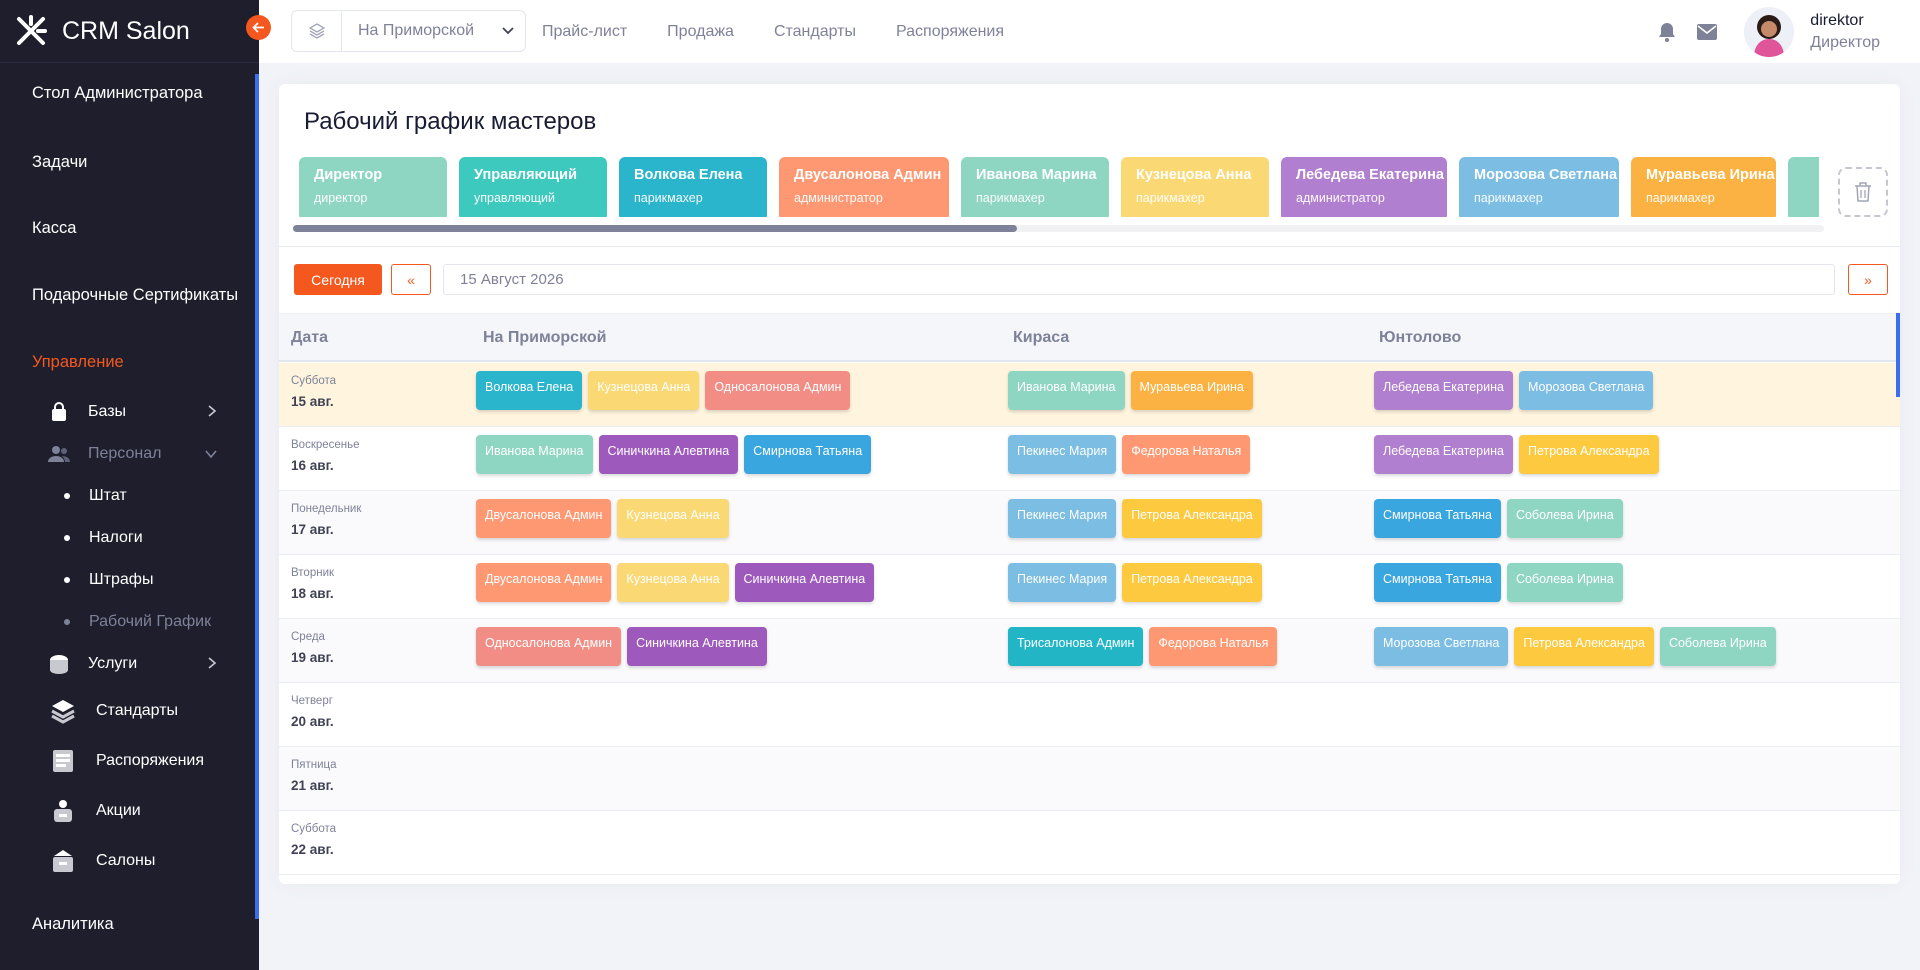 The image size is (1920, 970). Describe the element at coordinates (950, 32) in the screenshot. I see `nav-orders: Распоряжения` at that location.